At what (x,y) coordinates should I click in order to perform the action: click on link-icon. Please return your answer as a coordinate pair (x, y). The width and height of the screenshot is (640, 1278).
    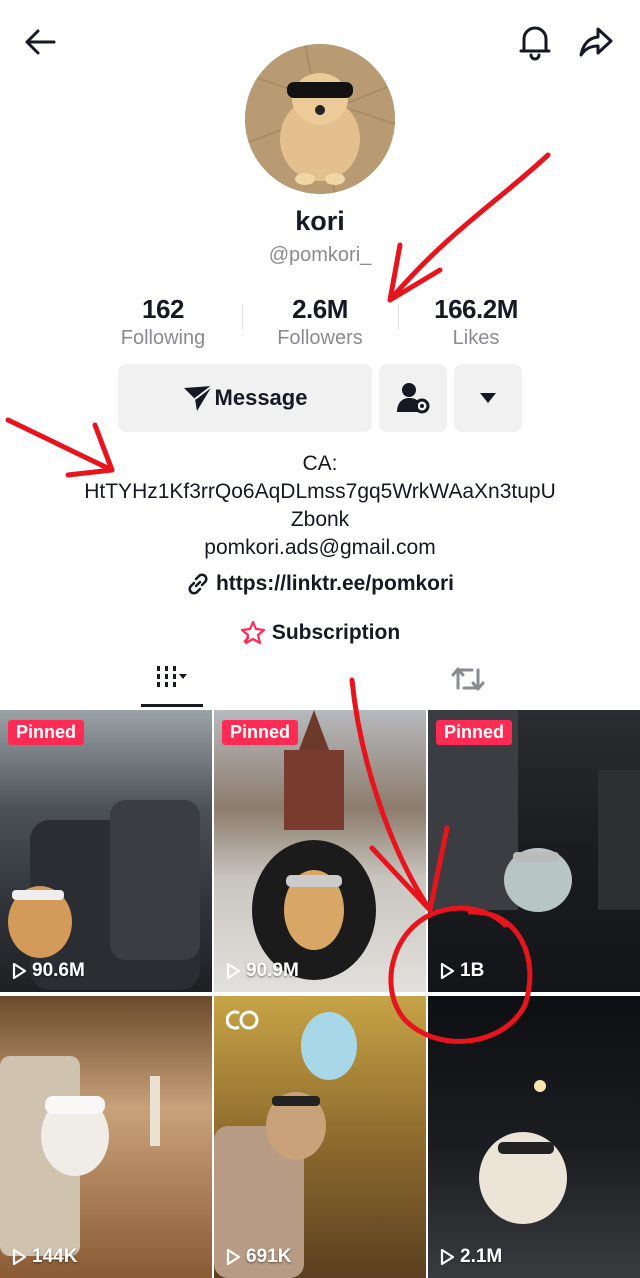
    Looking at the image, I should click on (198, 584).